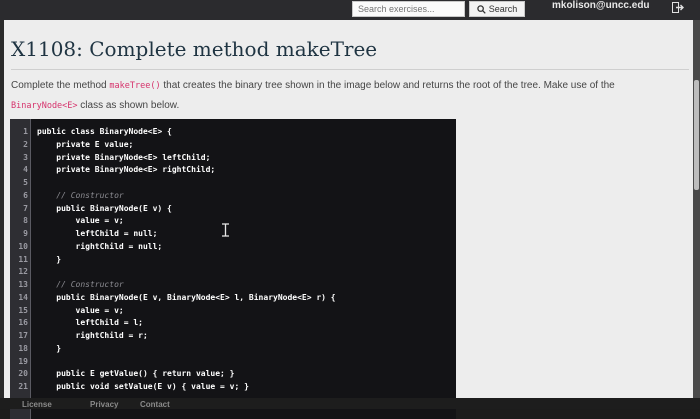 The image size is (700, 419). What do you see at coordinates (104, 208) in the screenshot?
I see `code-text: public BinaryNode(E v) {` at bounding box center [104, 208].